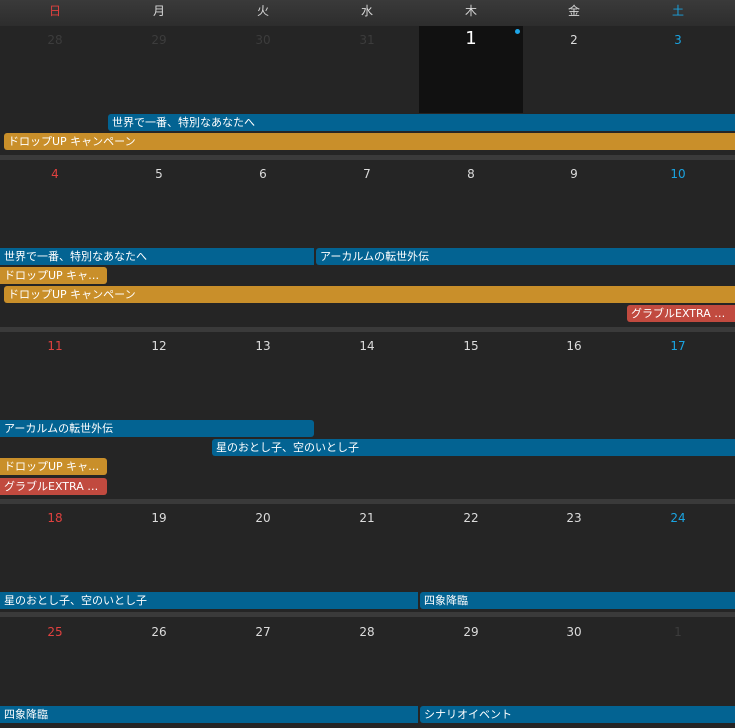 The width and height of the screenshot is (735, 728). I want to click on day-cell: 20, so click(263, 518).